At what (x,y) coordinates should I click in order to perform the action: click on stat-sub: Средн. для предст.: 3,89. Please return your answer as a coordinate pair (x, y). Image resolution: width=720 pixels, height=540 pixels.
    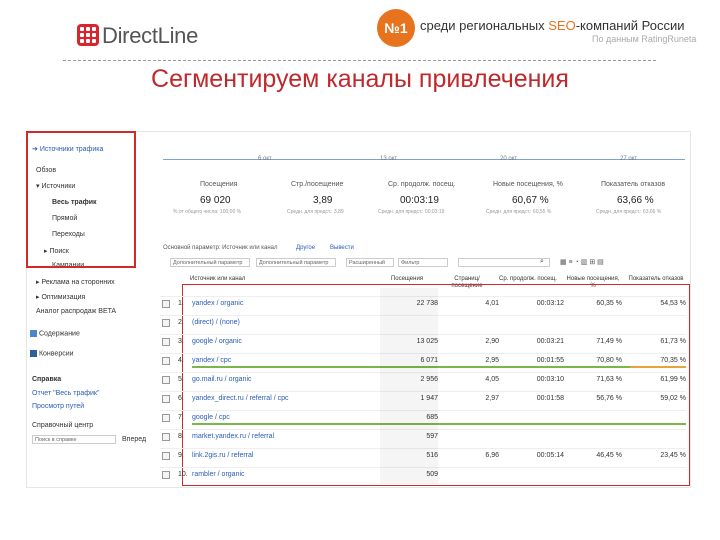
    Looking at the image, I should click on (315, 212).